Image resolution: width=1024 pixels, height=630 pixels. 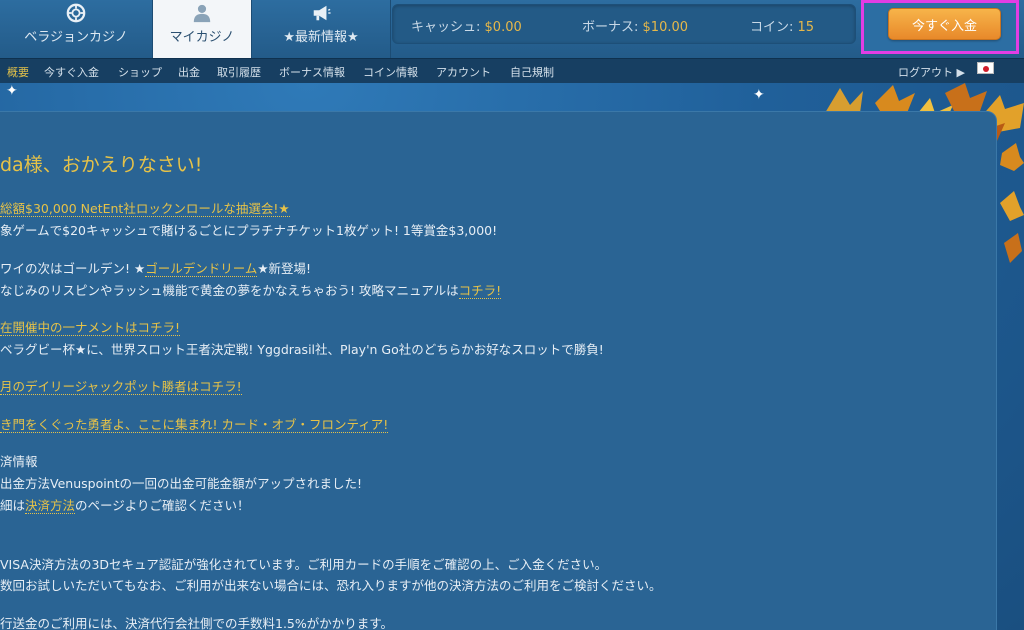 What do you see at coordinates (101, 165) in the screenshot?
I see `welcome-greeting: da様、おかえりなさい!` at bounding box center [101, 165].